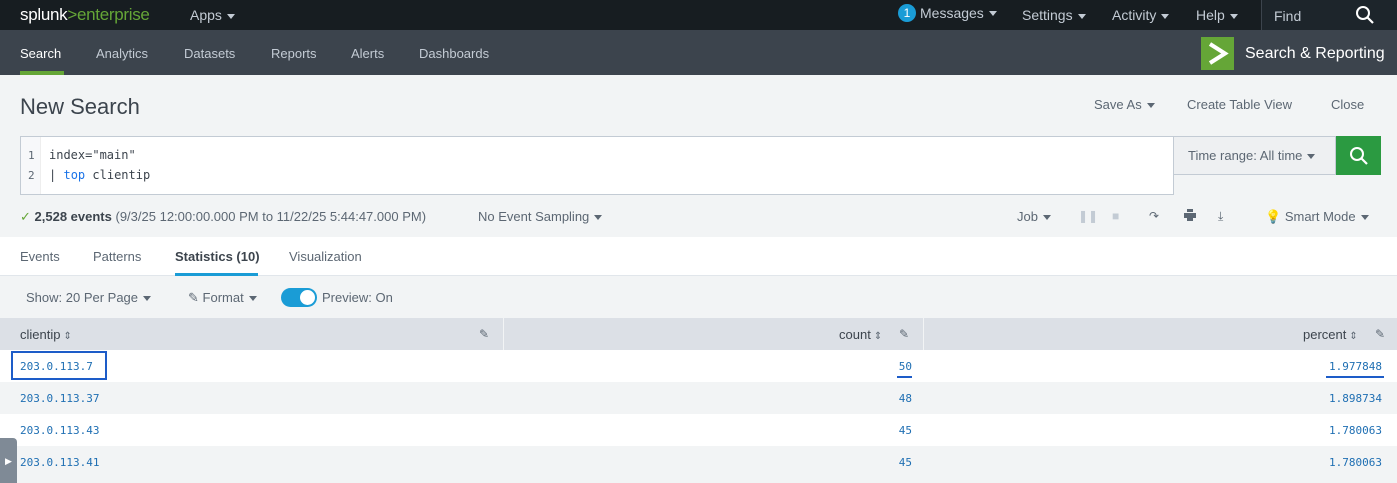 Image resolution: width=1397 pixels, height=483 pixels. I want to click on time-range-picker: Time range: All time, so click(1254, 155).